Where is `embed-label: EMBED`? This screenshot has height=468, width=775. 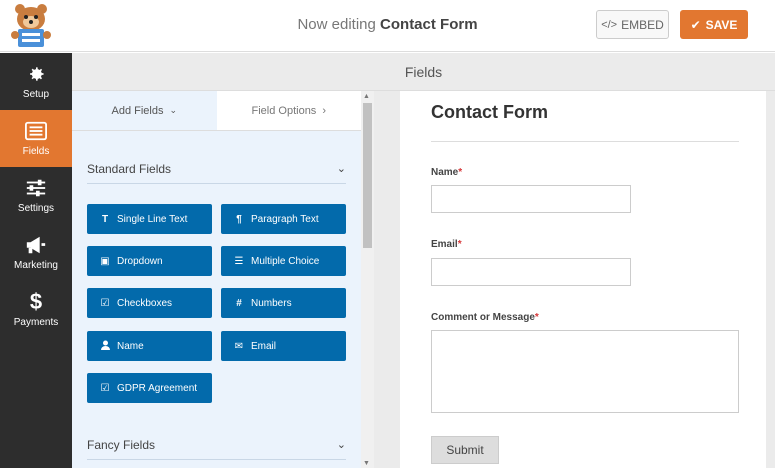
embed-label: EMBED is located at coordinates (642, 24).